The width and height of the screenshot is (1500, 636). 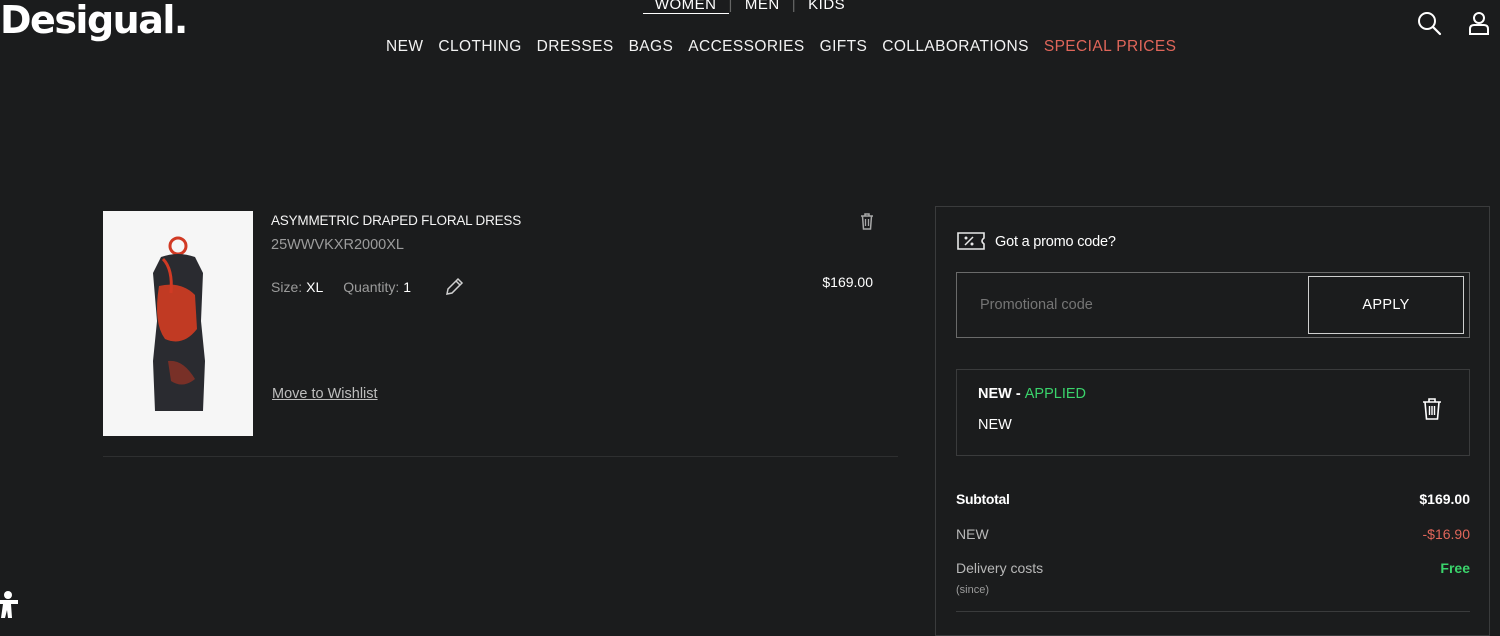 I want to click on applied-promo-description: NEW, so click(x=995, y=425).